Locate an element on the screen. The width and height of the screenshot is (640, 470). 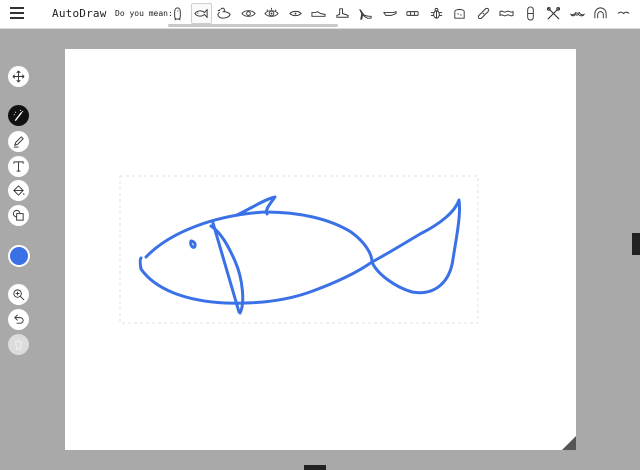
color-picker is located at coordinates (18, 256).